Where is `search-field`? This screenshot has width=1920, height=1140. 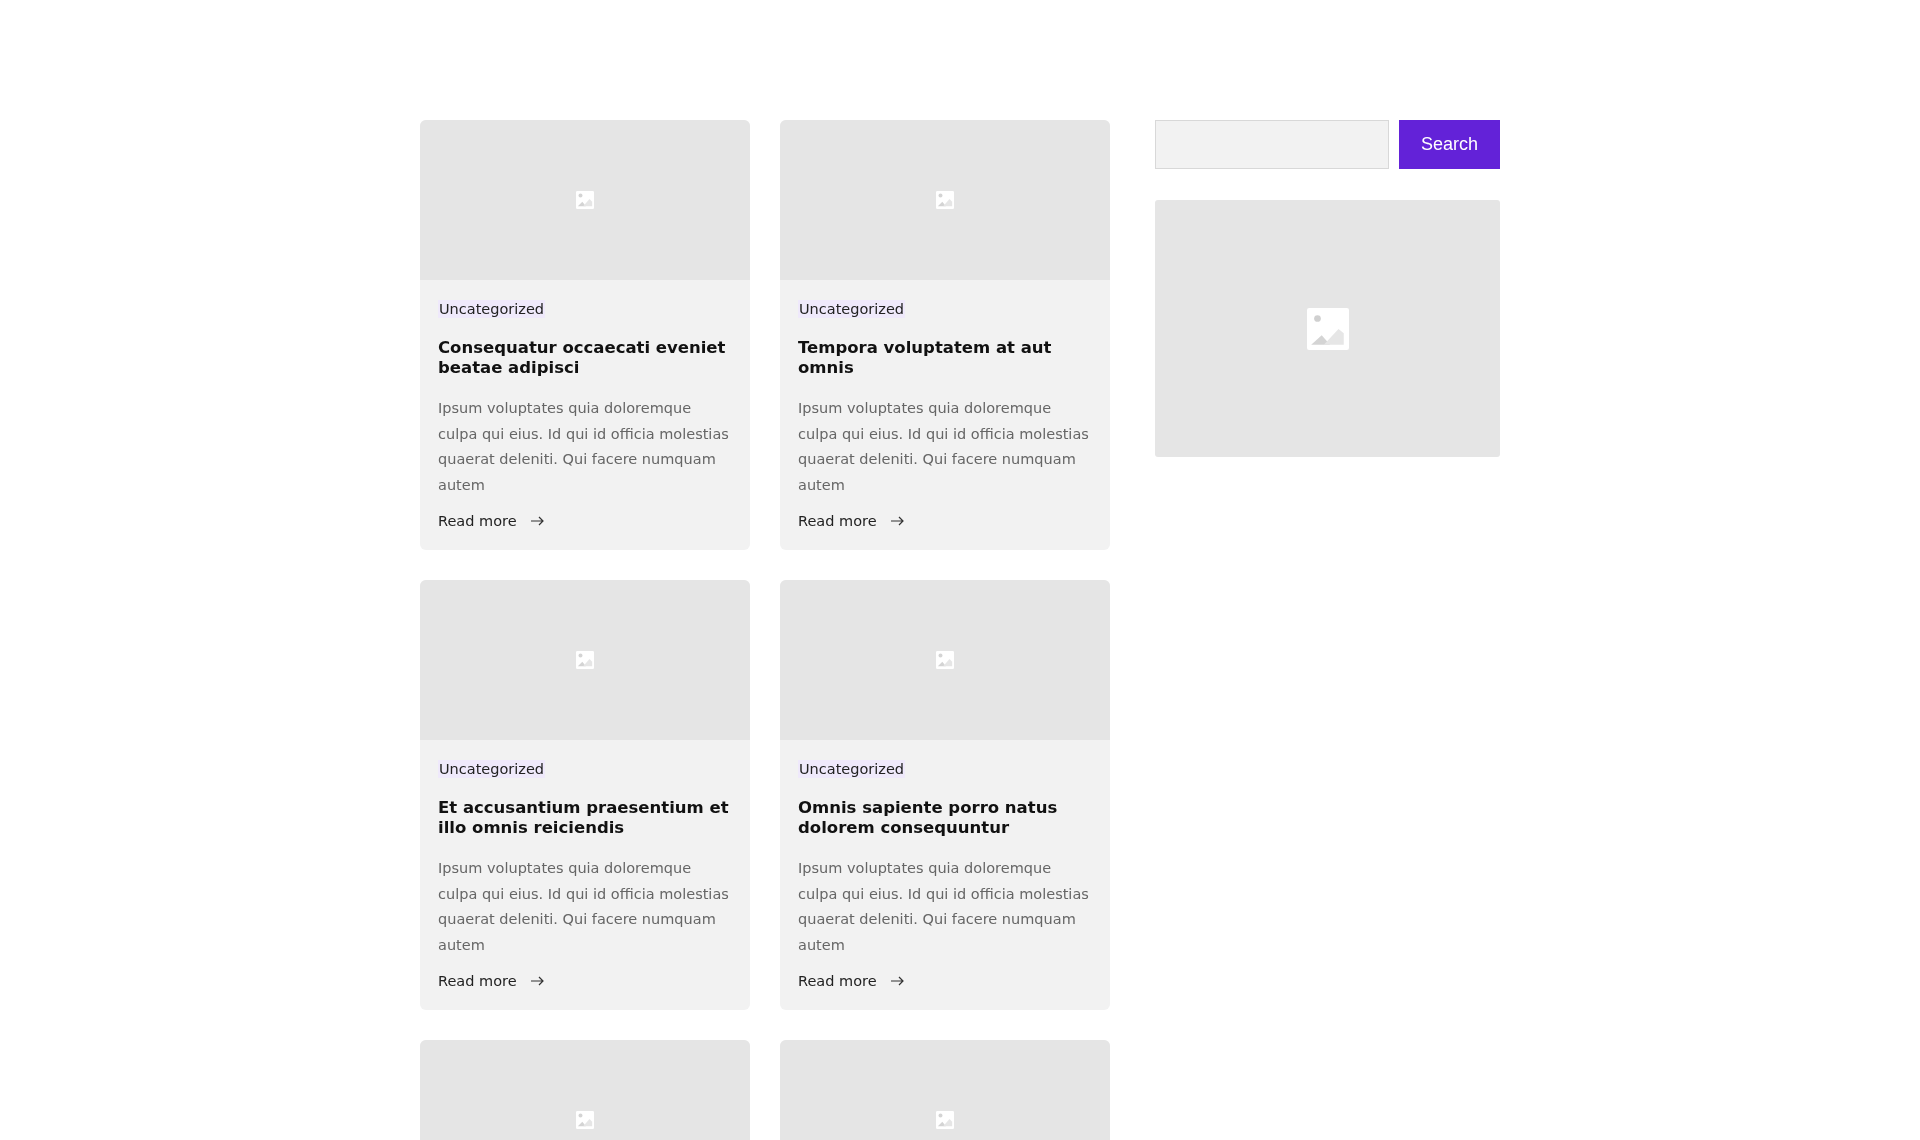 search-field is located at coordinates (1272, 144).